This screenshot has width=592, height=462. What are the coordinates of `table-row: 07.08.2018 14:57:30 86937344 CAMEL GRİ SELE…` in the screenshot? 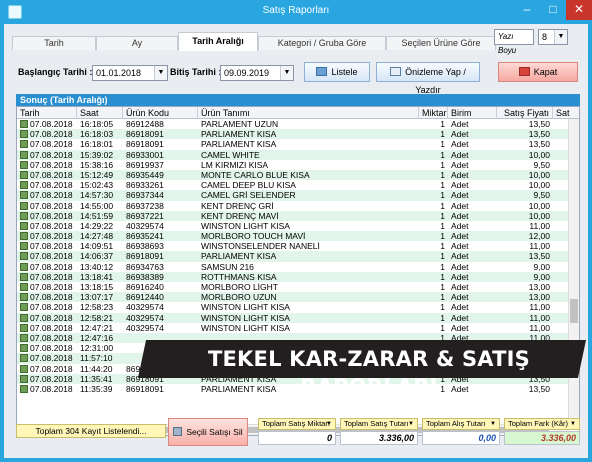 It's located at (293, 195).